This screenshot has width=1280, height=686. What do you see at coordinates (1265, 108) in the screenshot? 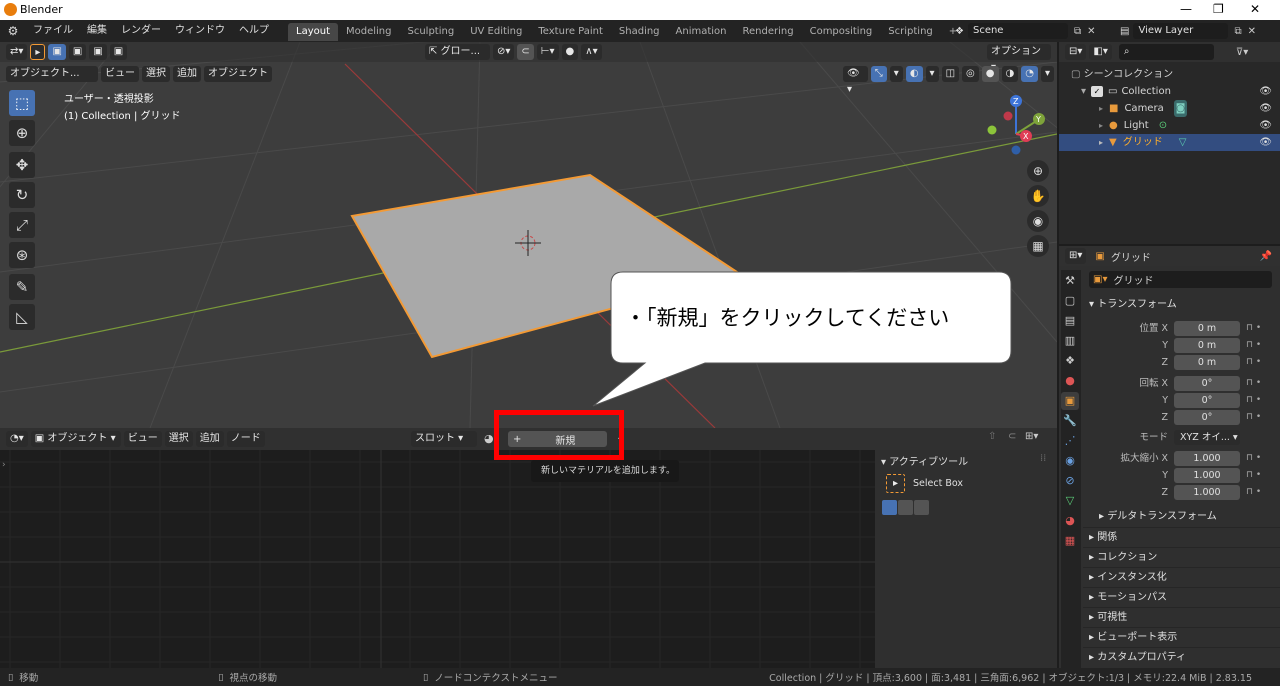
I see `camera-eye-icon: 👁` at bounding box center [1265, 108].